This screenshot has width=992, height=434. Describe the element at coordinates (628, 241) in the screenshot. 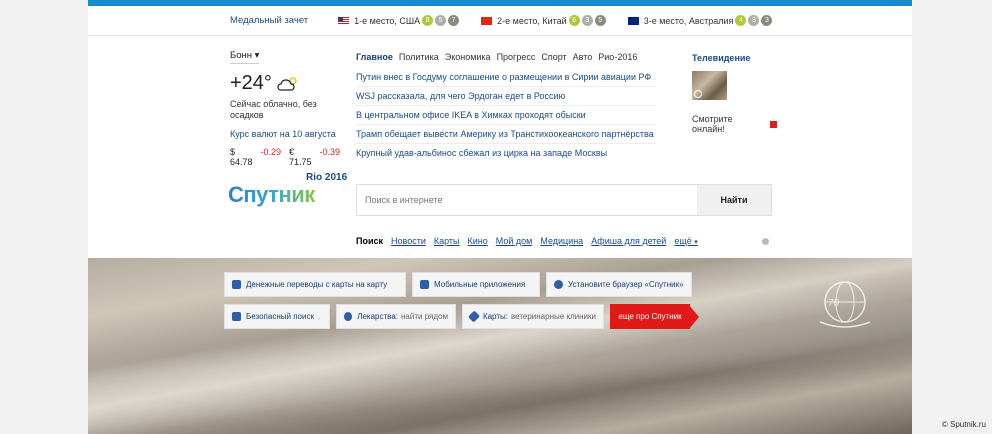

I see `search-vertical-kids-events: Афиша для детей` at that location.